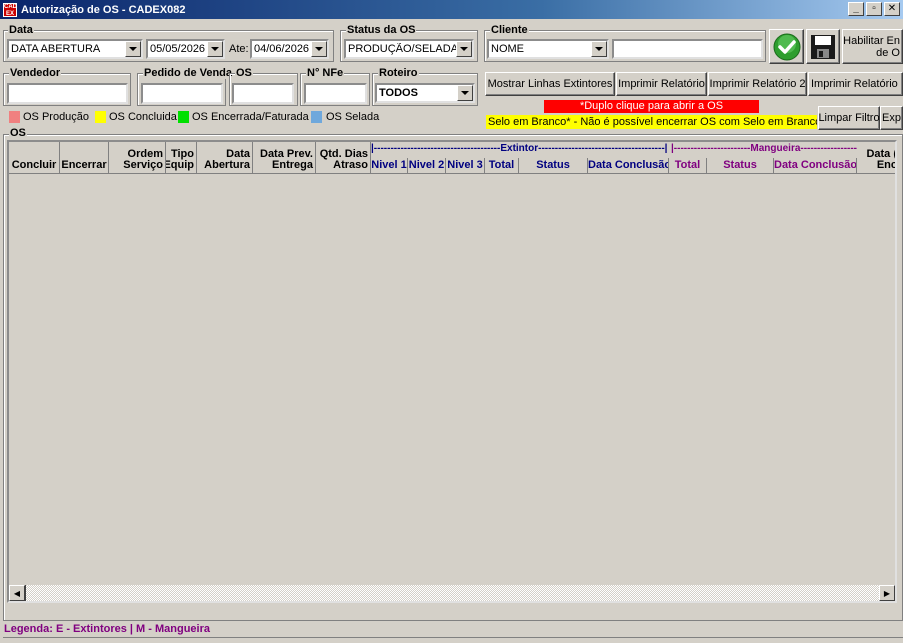 This screenshot has width=903, height=643. I want to click on column-header-line2: Atraso, so click(350, 165).